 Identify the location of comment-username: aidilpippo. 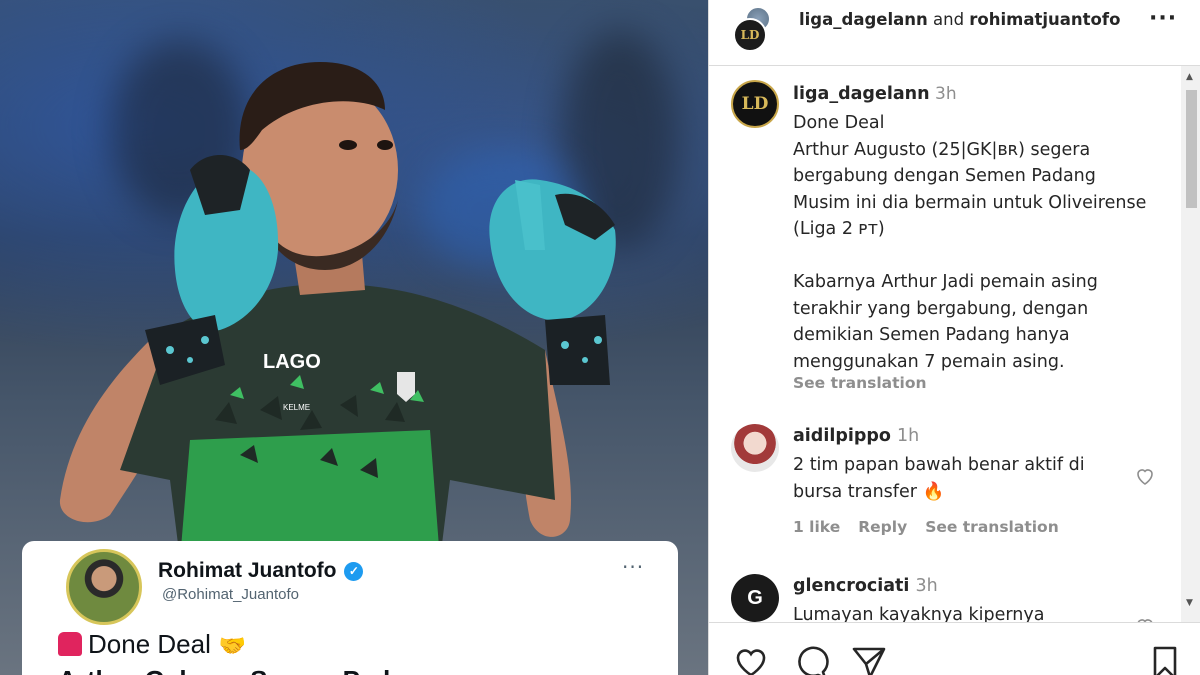
(842, 436).